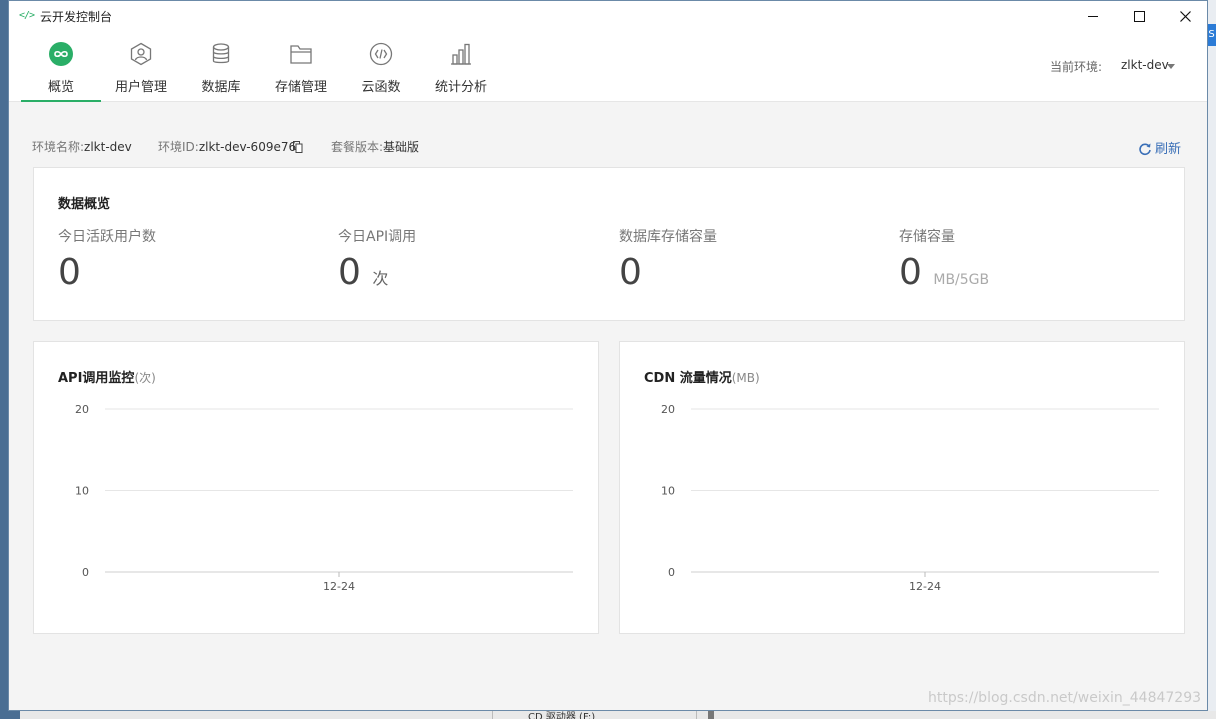  What do you see at coordinates (363, 276) in the screenshot?
I see `metric-value: 0 次` at bounding box center [363, 276].